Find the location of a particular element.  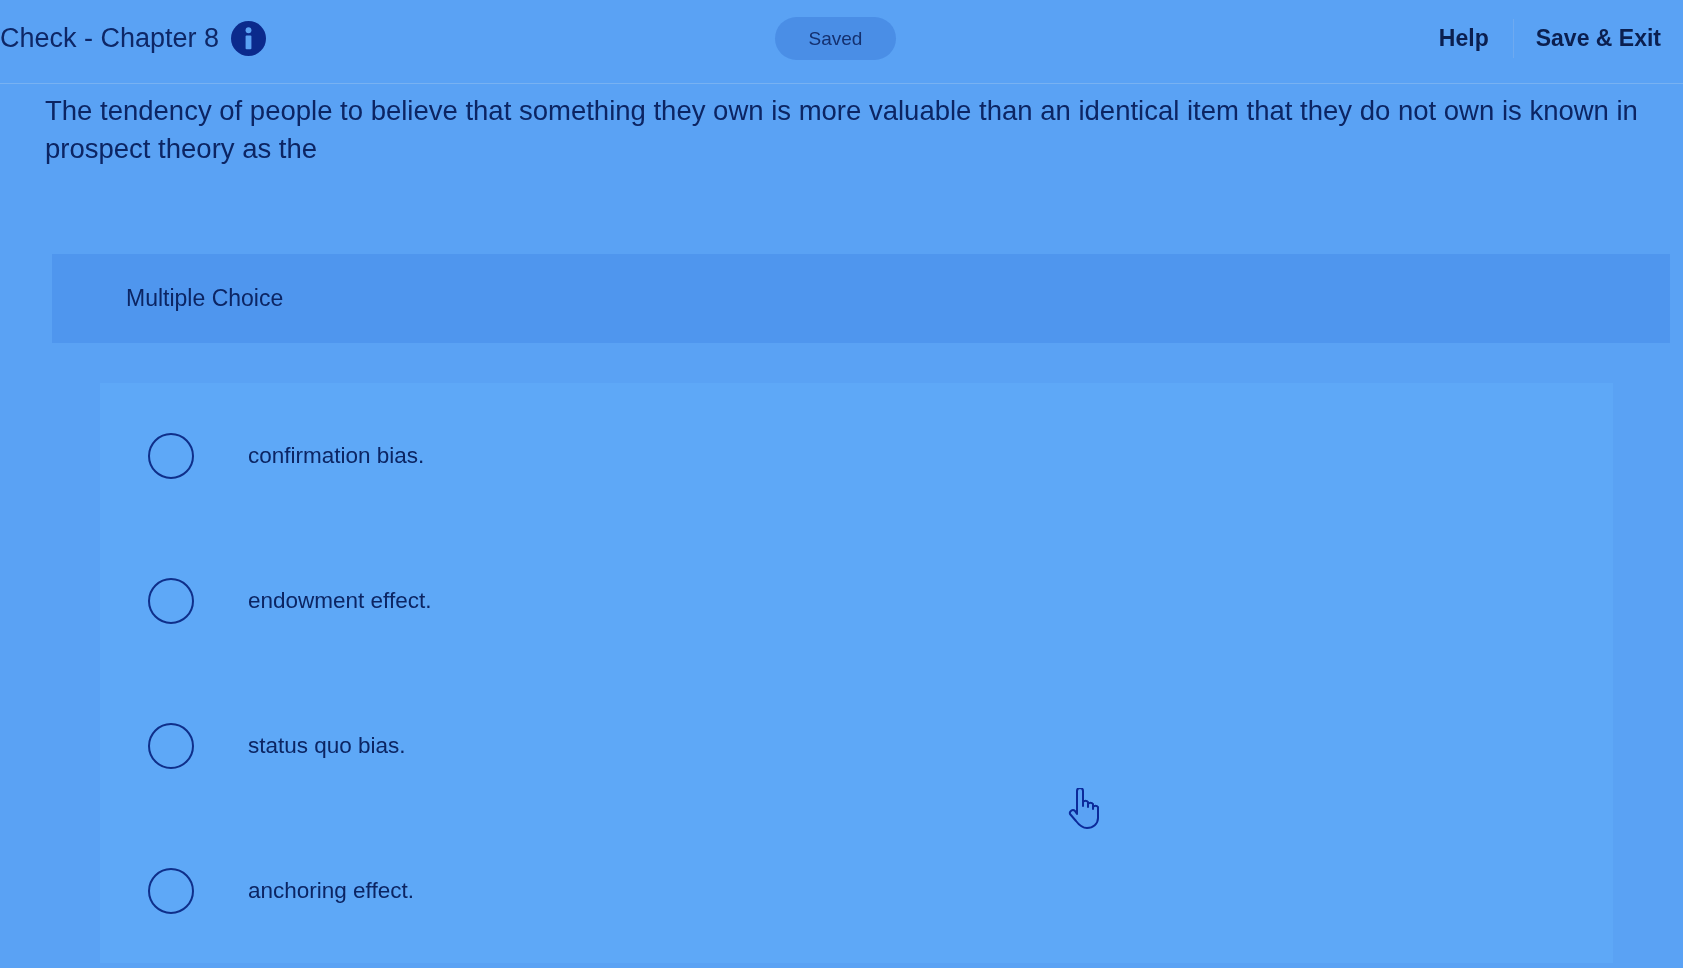

quiz-title: Check - Chapter 8 is located at coordinates (110, 38).